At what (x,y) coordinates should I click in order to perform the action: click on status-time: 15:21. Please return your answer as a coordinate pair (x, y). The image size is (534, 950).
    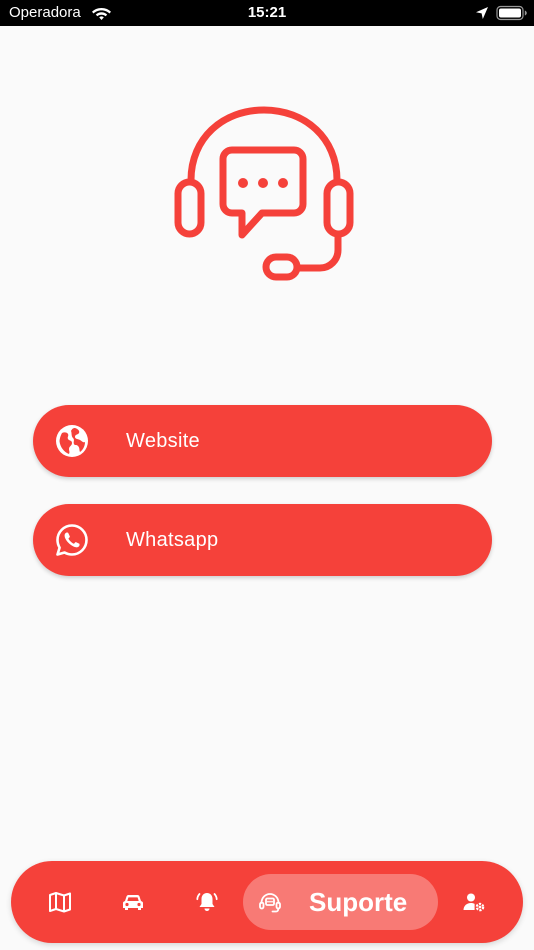
    Looking at the image, I should click on (267, 12).